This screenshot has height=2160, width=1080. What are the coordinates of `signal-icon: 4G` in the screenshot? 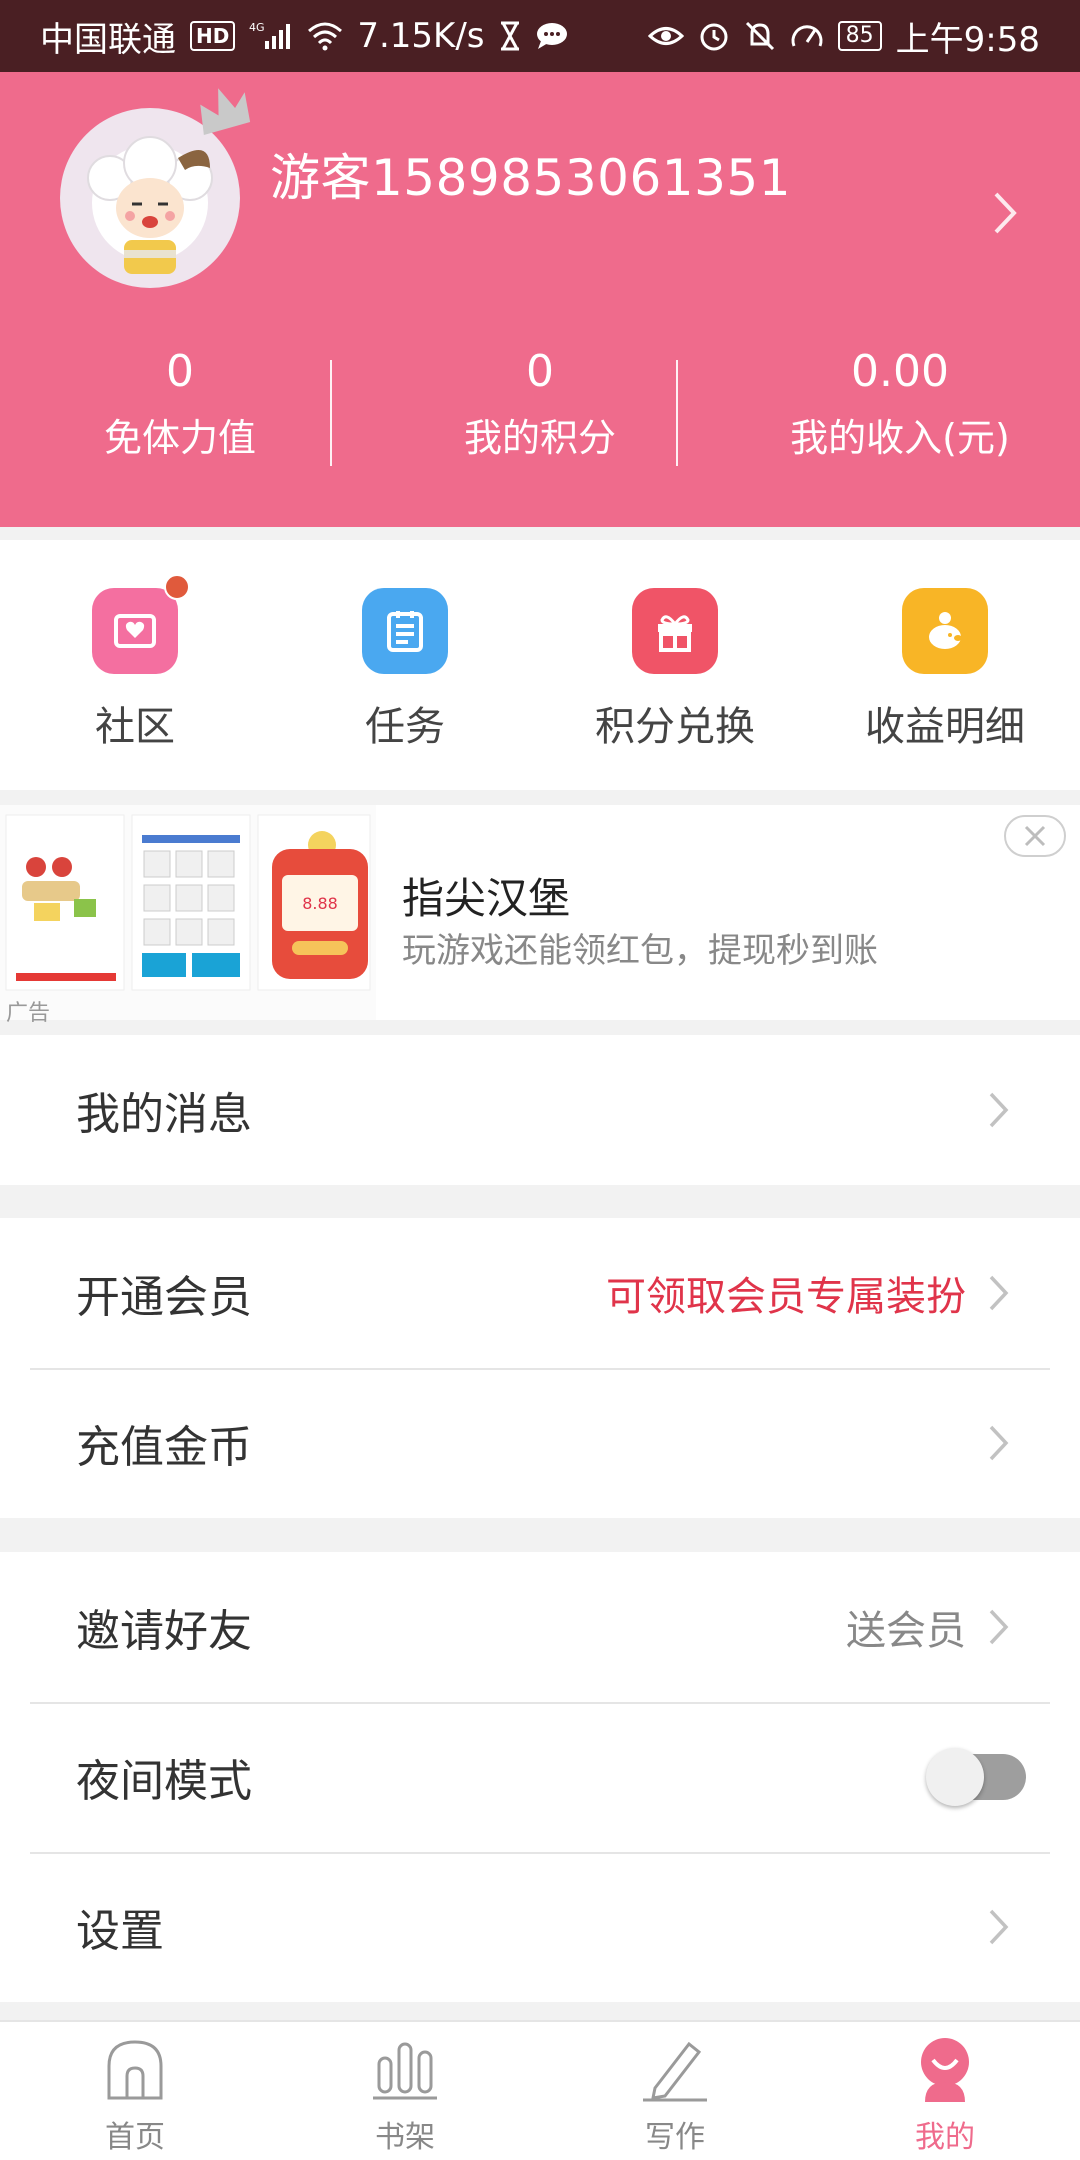 It's located at (271, 36).